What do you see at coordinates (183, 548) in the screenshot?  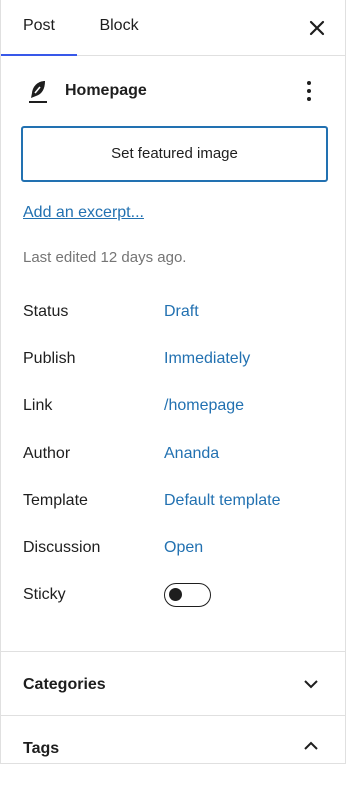 I see `discussion-value: Open` at bounding box center [183, 548].